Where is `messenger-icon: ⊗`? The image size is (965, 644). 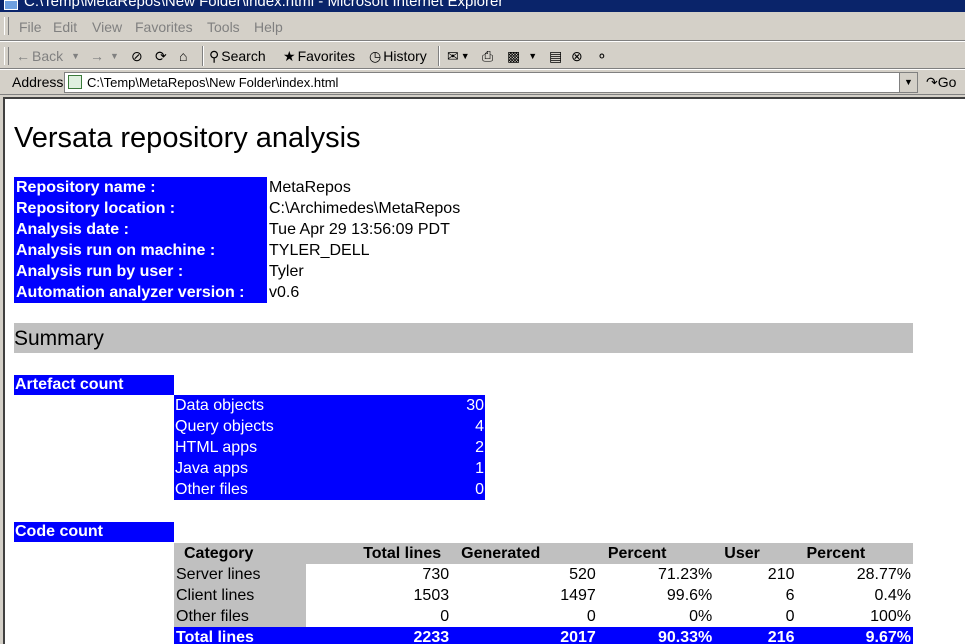 messenger-icon: ⊗ is located at coordinates (577, 55).